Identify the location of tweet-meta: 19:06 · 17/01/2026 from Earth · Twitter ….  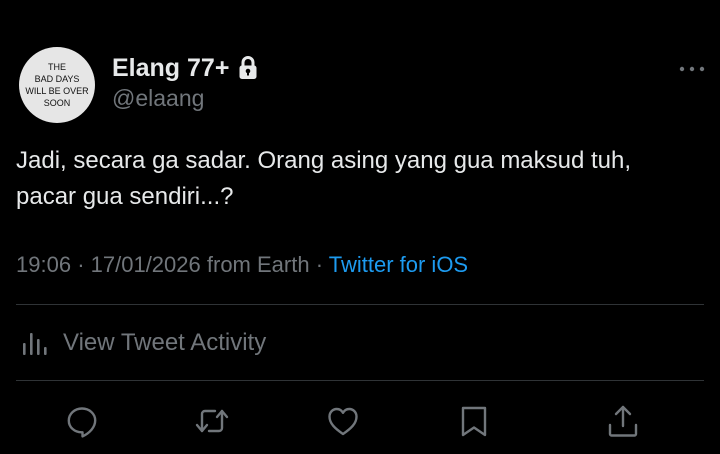
(242, 265).